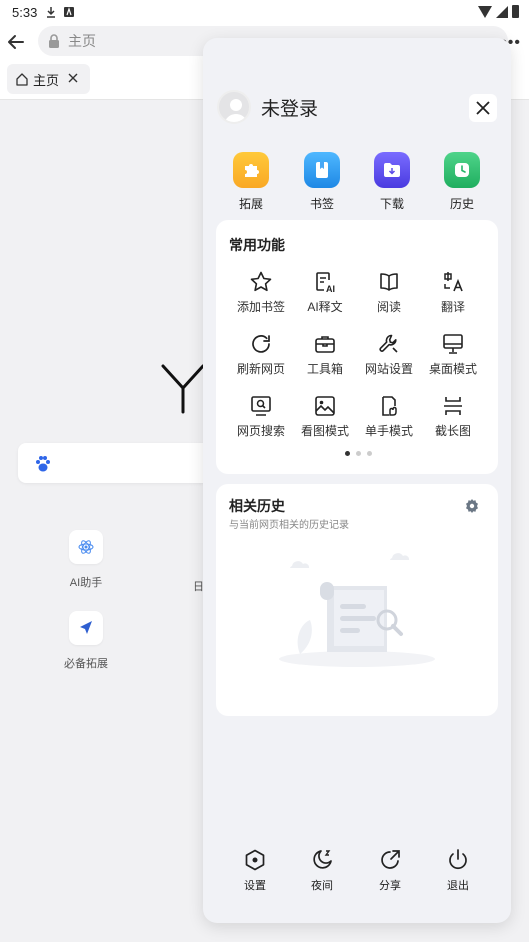 This screenshot has height=942, width=529. What do you see at coordinates (322, 860) in the screenshot?
I see `moon-icon` at bounding box center [322, 860].